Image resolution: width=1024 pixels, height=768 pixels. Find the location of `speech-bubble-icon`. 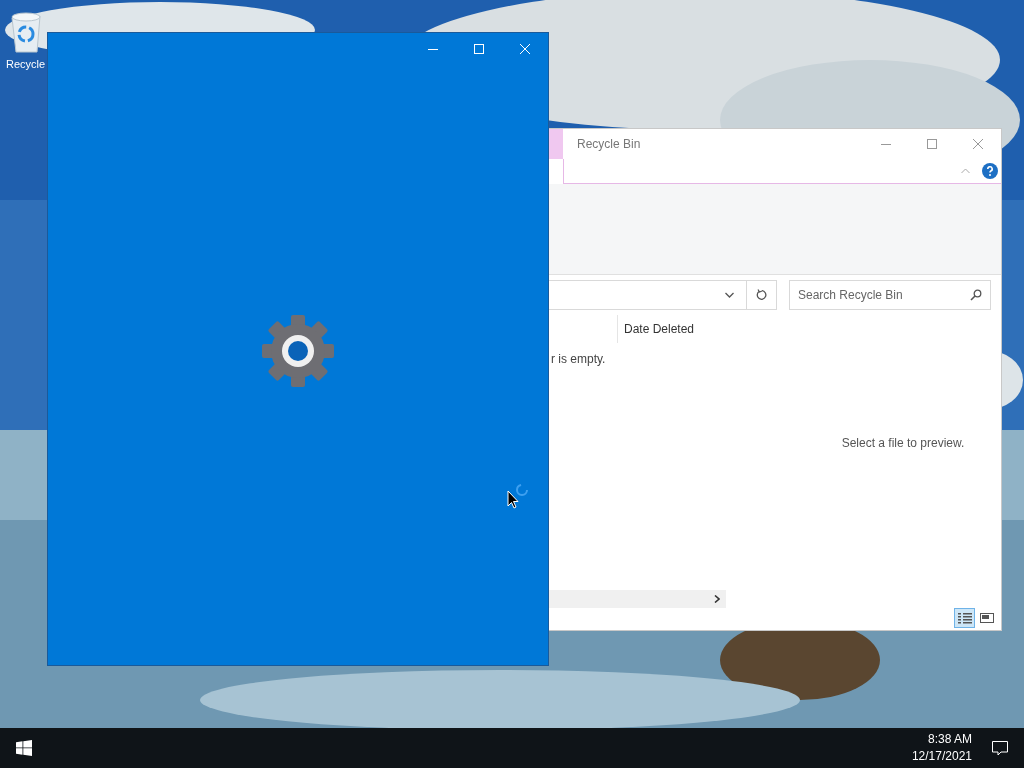

speech-bubble-icon is located at coordinates (1000, 748).